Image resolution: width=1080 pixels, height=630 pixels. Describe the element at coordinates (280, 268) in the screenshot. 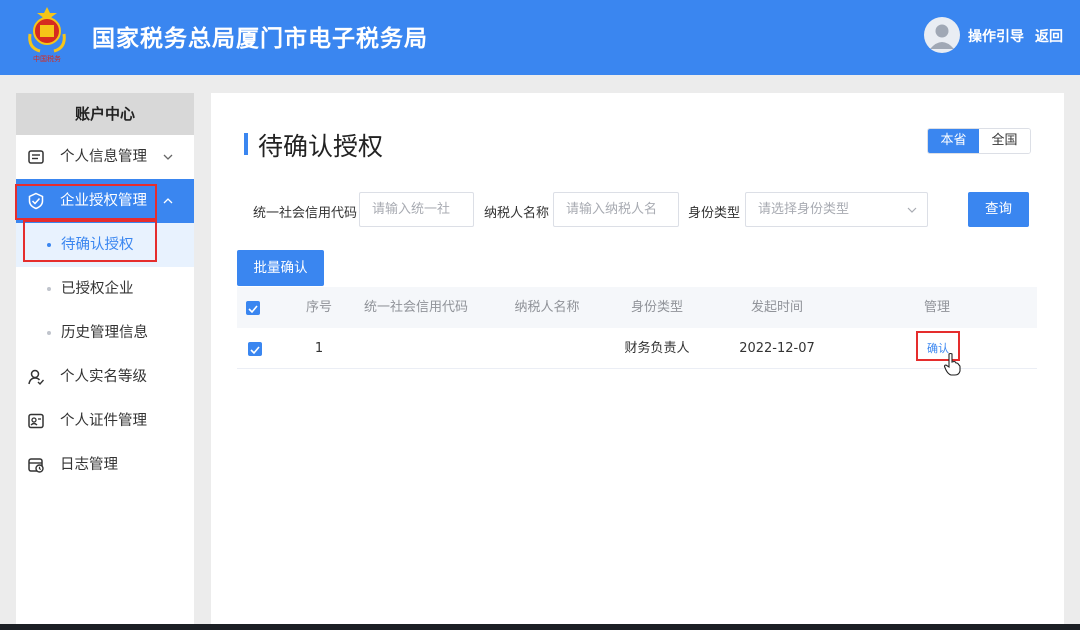

I see `batch-confirm-button: 批量确认` at that location.